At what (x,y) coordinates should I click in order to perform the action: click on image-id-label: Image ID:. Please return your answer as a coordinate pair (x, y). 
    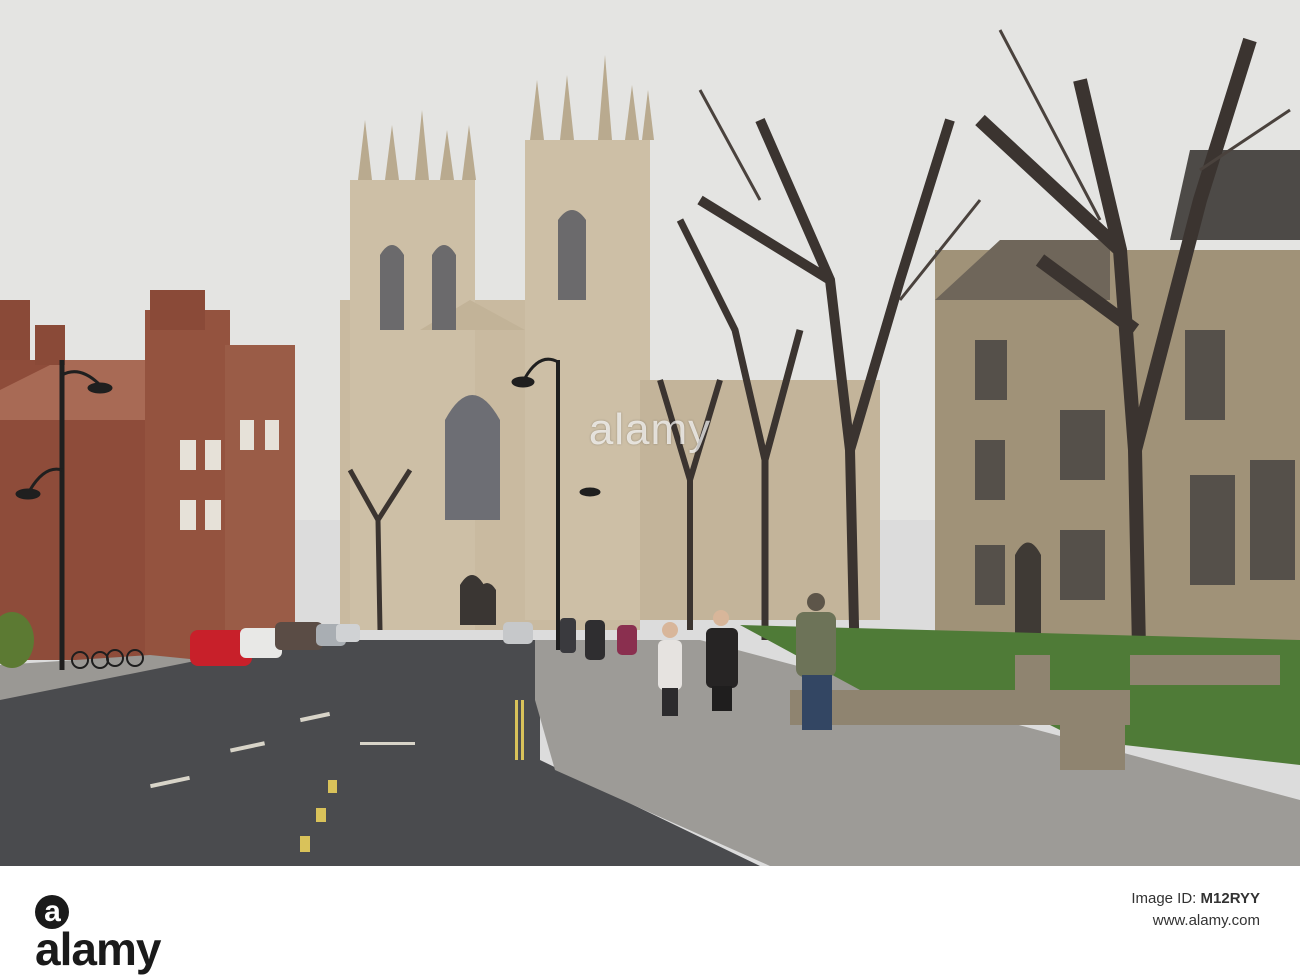
    Looking at the image, I should click on (1164, 898).